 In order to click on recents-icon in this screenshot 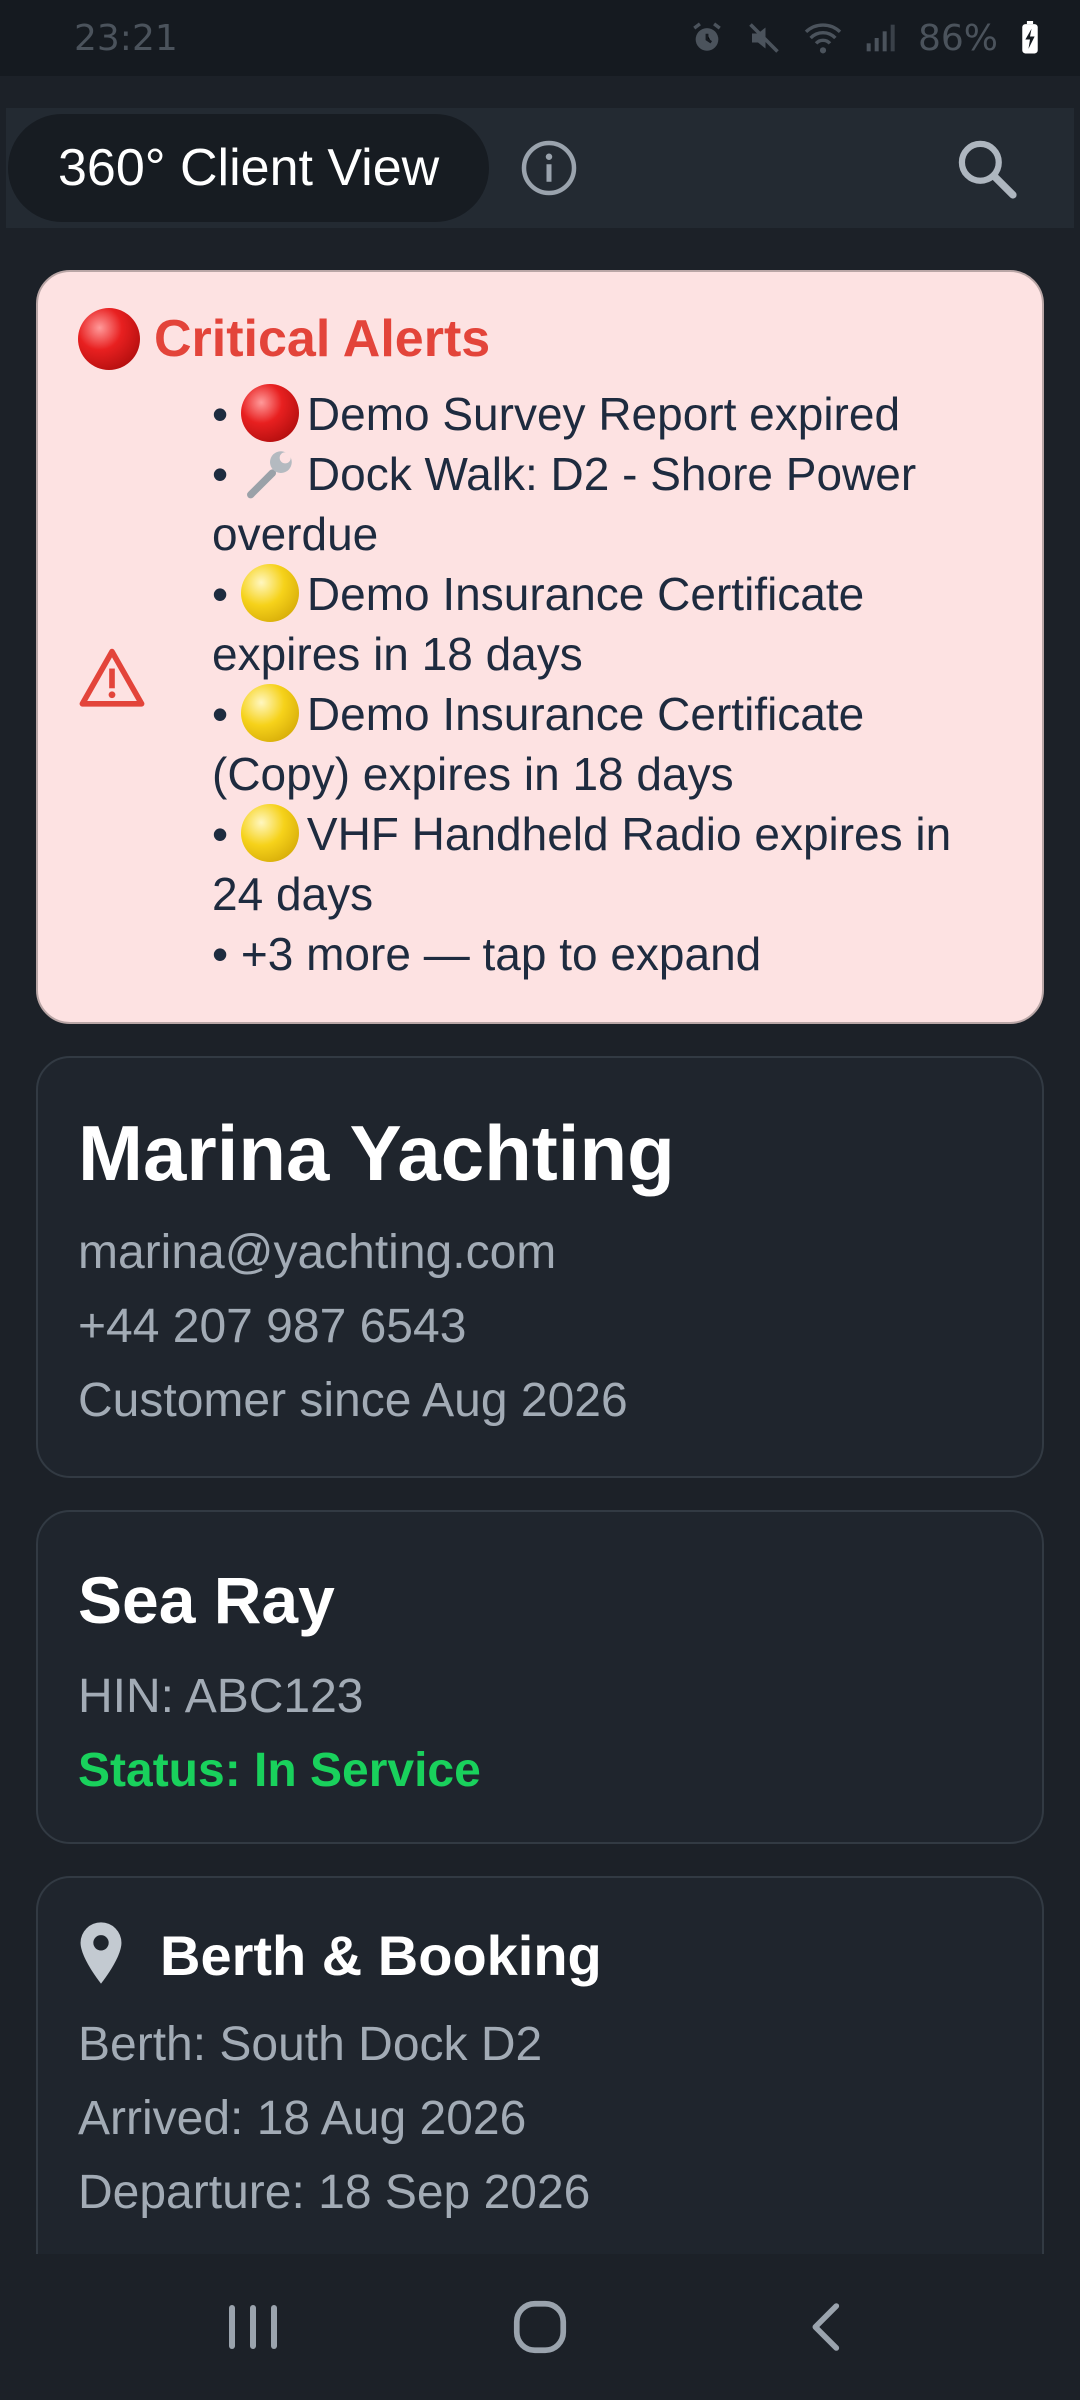, I will do `click(253, 2327)`.